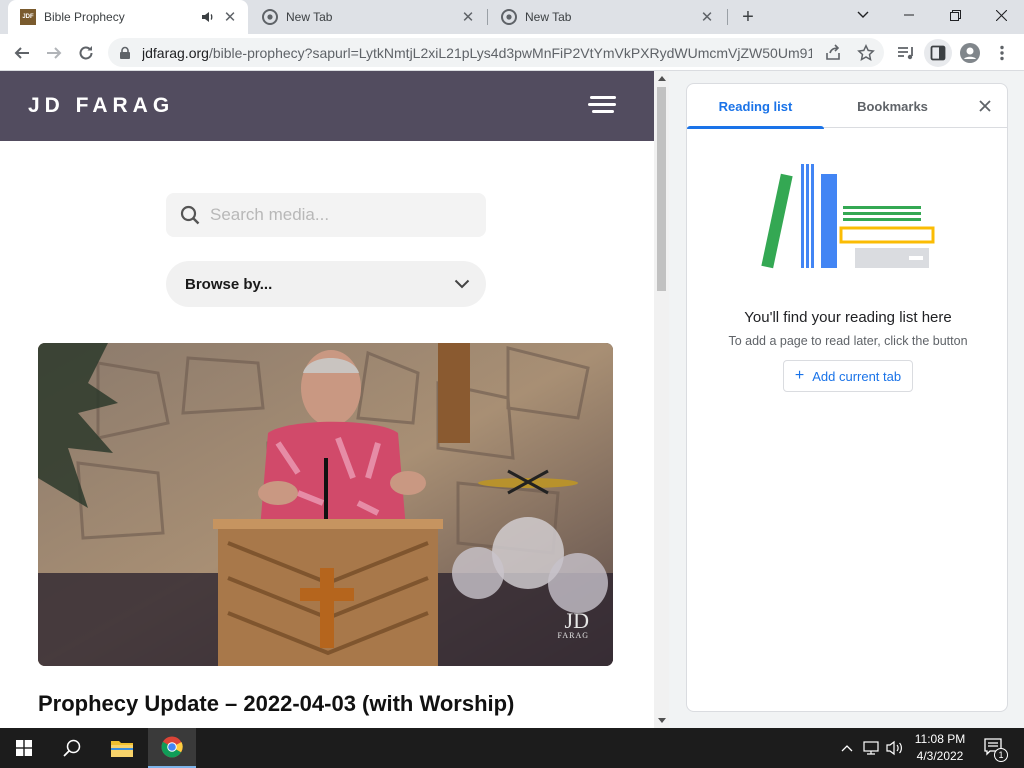 Image resolution: width=1024 pixels, height=768 pixels. I want to click on reload-icon, so click(86, 53).